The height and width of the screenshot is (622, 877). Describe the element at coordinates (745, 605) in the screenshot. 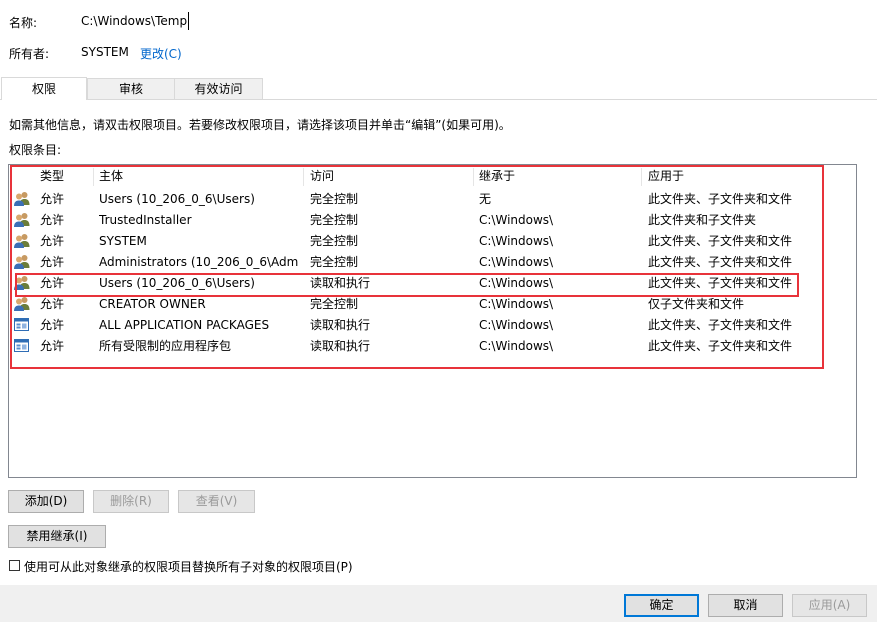

I see `cancel-button: 取消` at that location.